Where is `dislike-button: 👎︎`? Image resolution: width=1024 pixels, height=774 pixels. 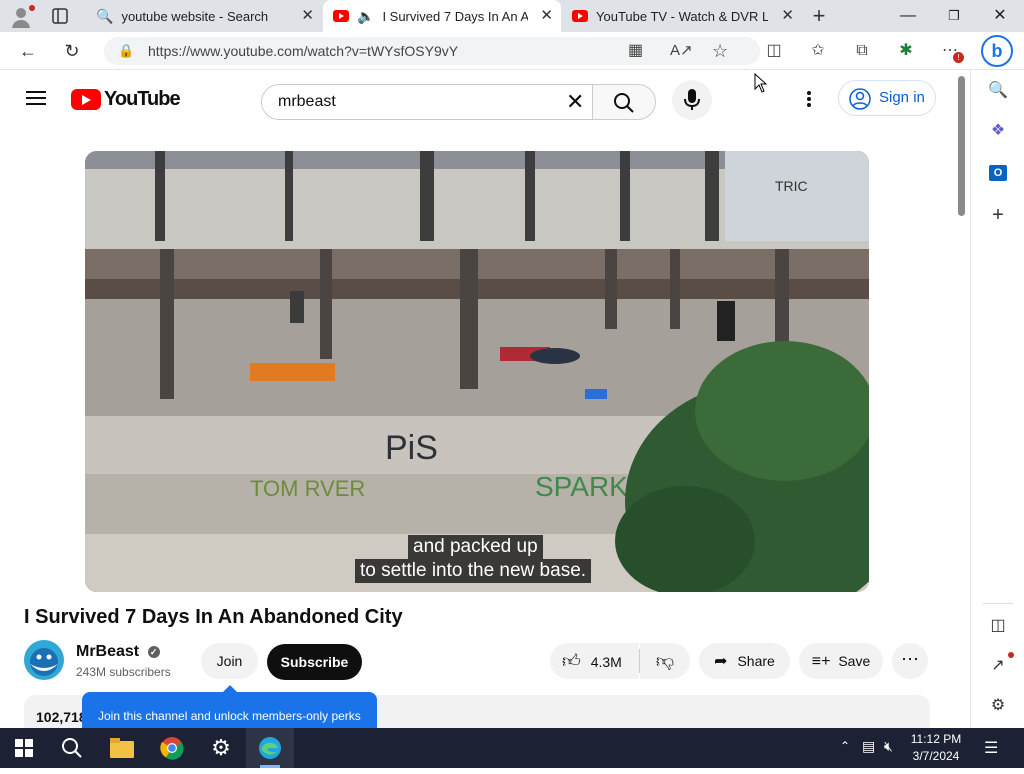
dislike-button: 👎︎ is located at coordinates (665, 661).